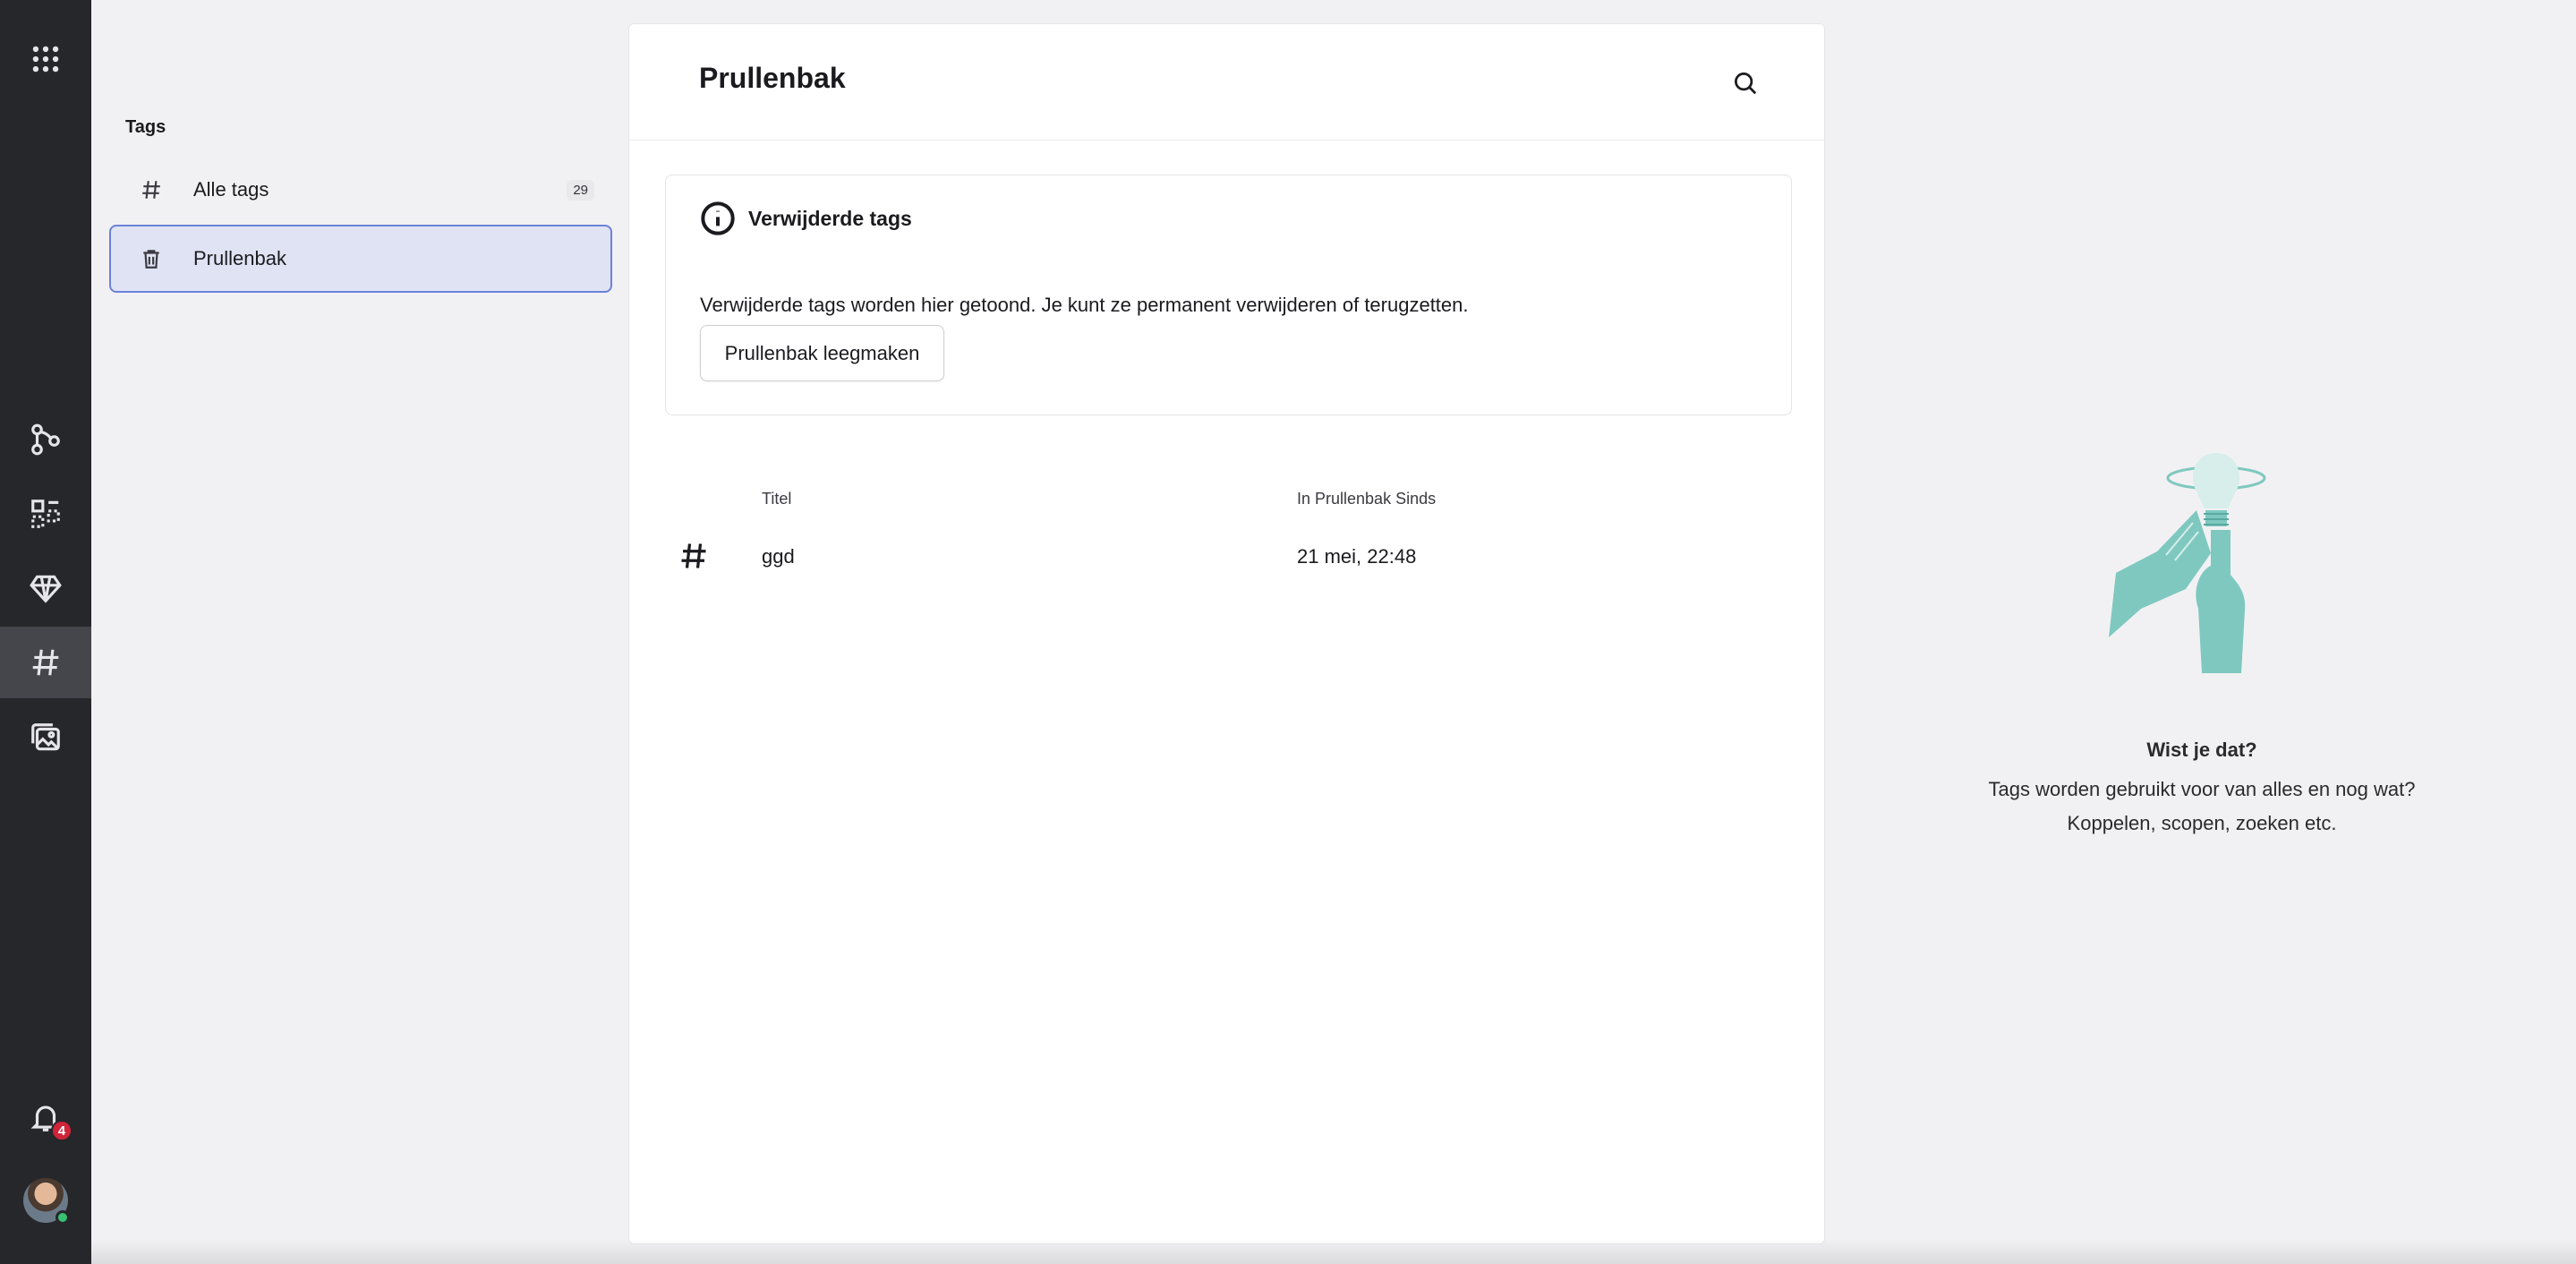 This screenshot has height=1264, width=2576. I want to click on sidebar-item-all-tags: Alle tags 29, so click(360, 190).